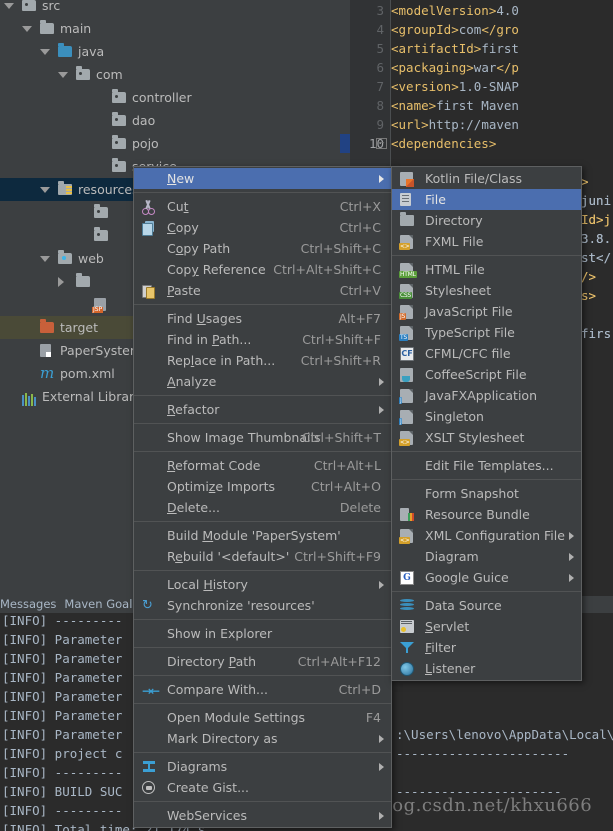 This screenshot has height=831, width=613. I want to click on menu-item-label: Rebuild '<default>', so click(228, 556).